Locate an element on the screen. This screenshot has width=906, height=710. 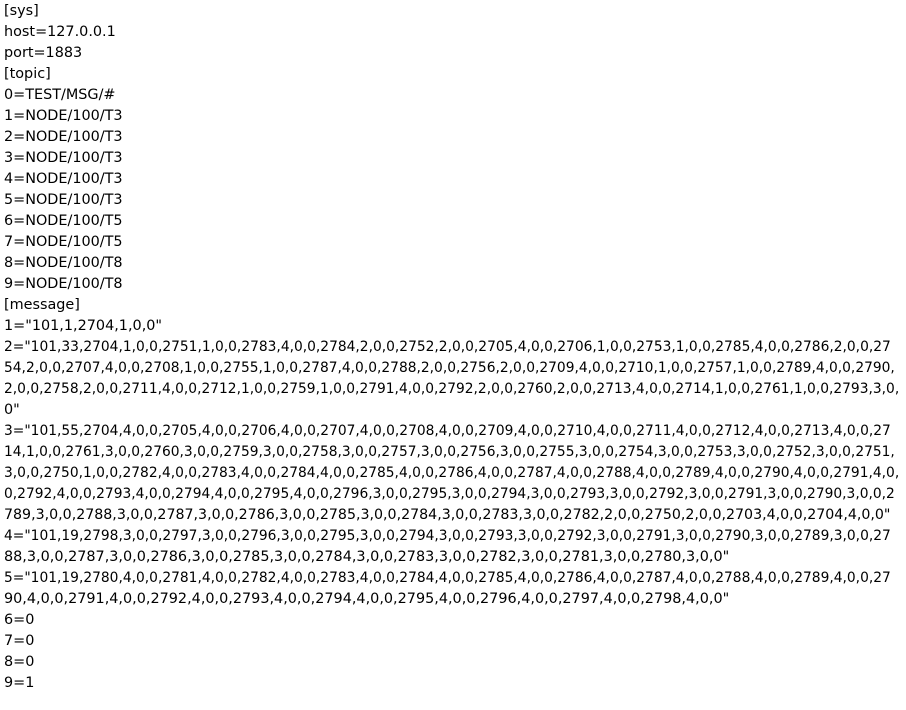
topic-line-1: 1=NODE/100/T3 is located at coordinates (63, 116).